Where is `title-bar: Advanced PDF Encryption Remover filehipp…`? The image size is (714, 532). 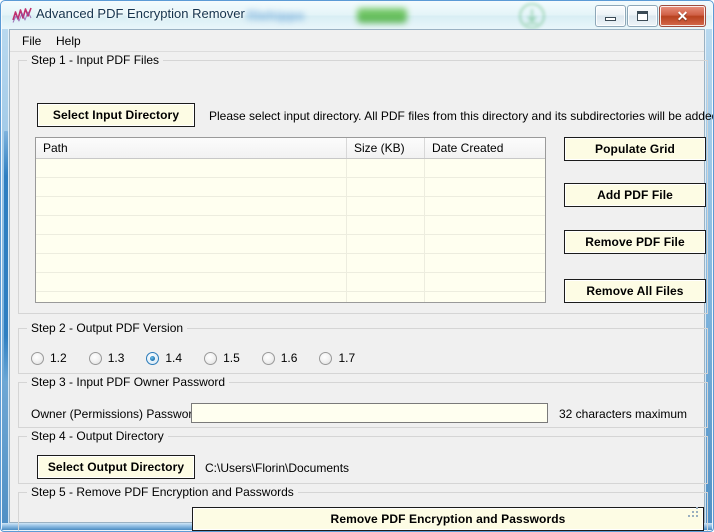
title-bar: Advanced PDF Encryption Remover filehipp… is located at coordinates (357, 15).